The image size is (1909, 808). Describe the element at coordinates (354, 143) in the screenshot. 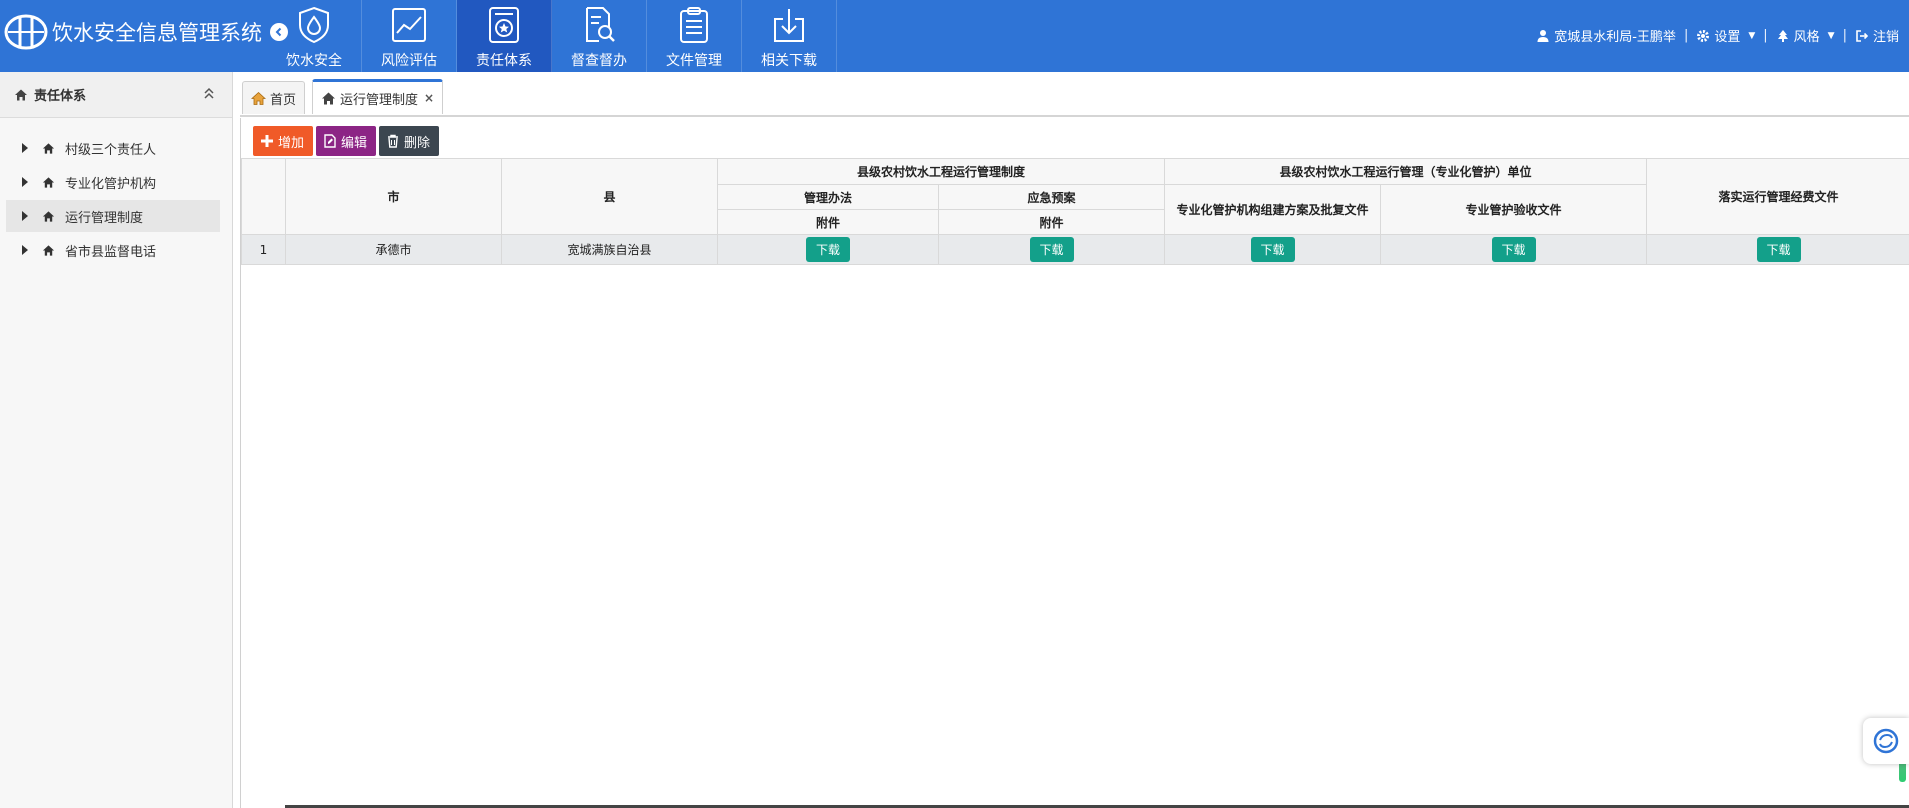

I see `edit-label: 编辑` at that location.